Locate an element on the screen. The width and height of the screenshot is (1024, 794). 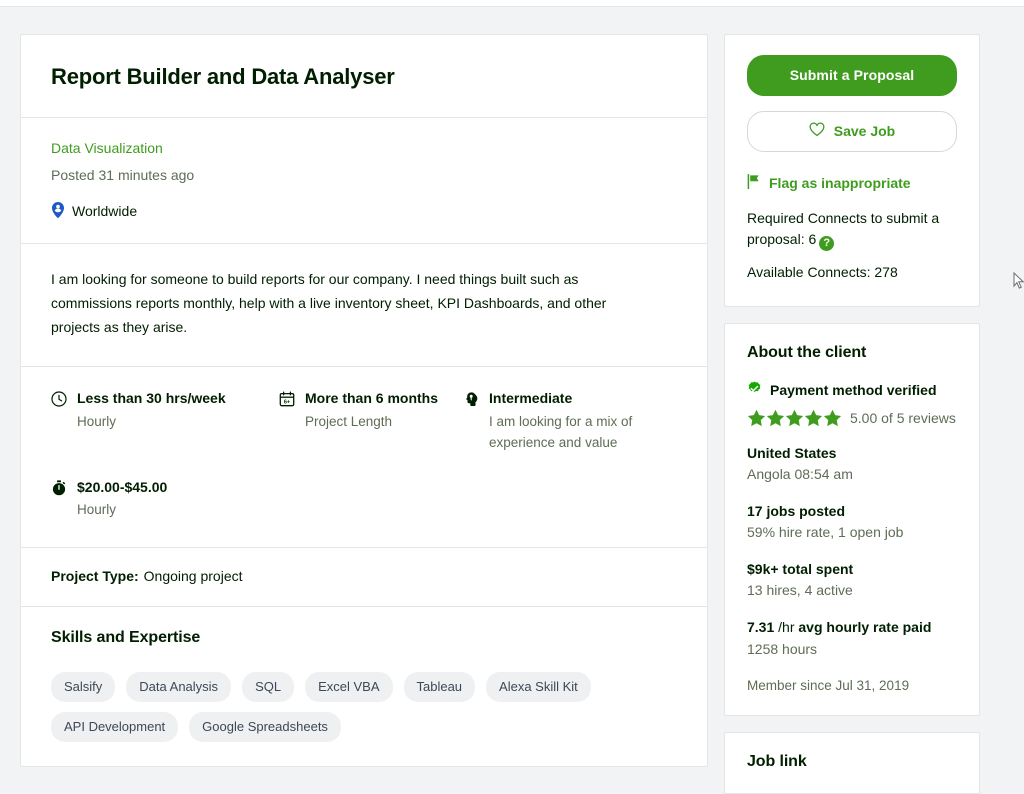
flag-as-inappropriate-link: Flag as inappropriate is located at coordinates (852, 182).